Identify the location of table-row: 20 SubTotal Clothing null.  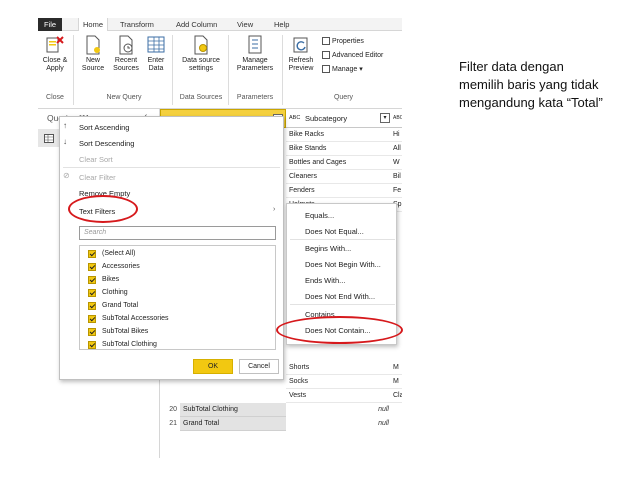
(281, 410).